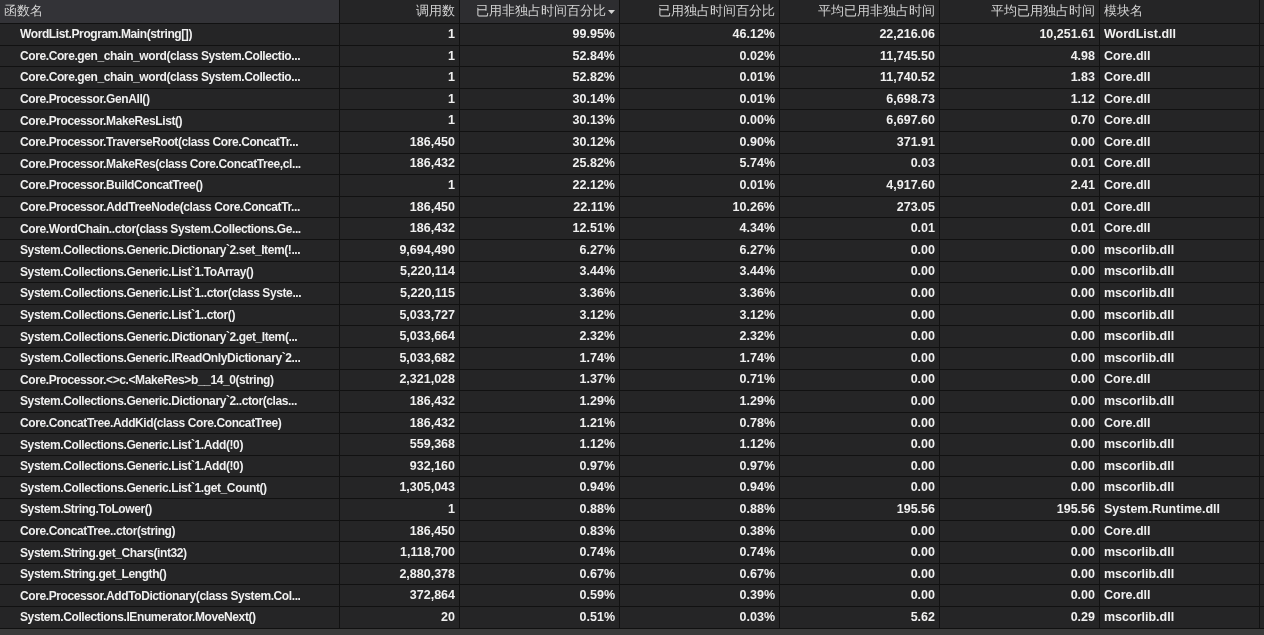 Image resolution: width=1264 pixels, height=635 pixels. Describe the element at coordinates (700, 423) in the screenshot. I see `table-cell: 0.78%` at that location.